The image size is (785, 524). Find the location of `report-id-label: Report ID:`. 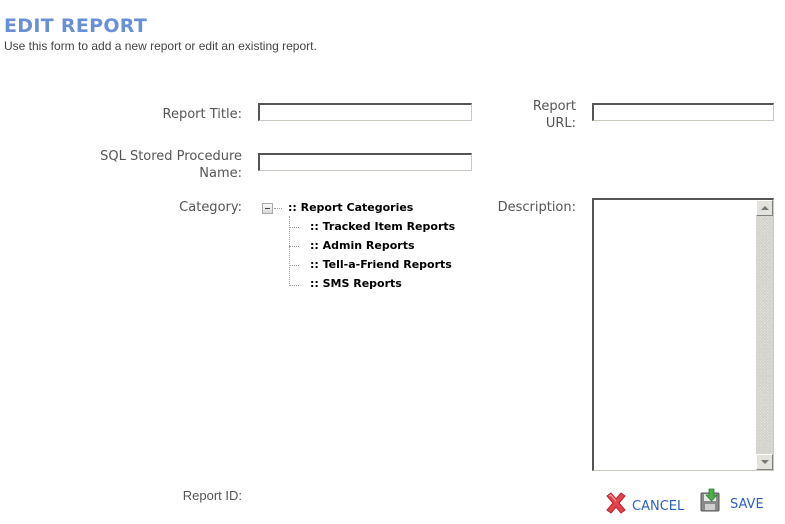

report-id-label: Report ID: is located at coordinates (212, 495).